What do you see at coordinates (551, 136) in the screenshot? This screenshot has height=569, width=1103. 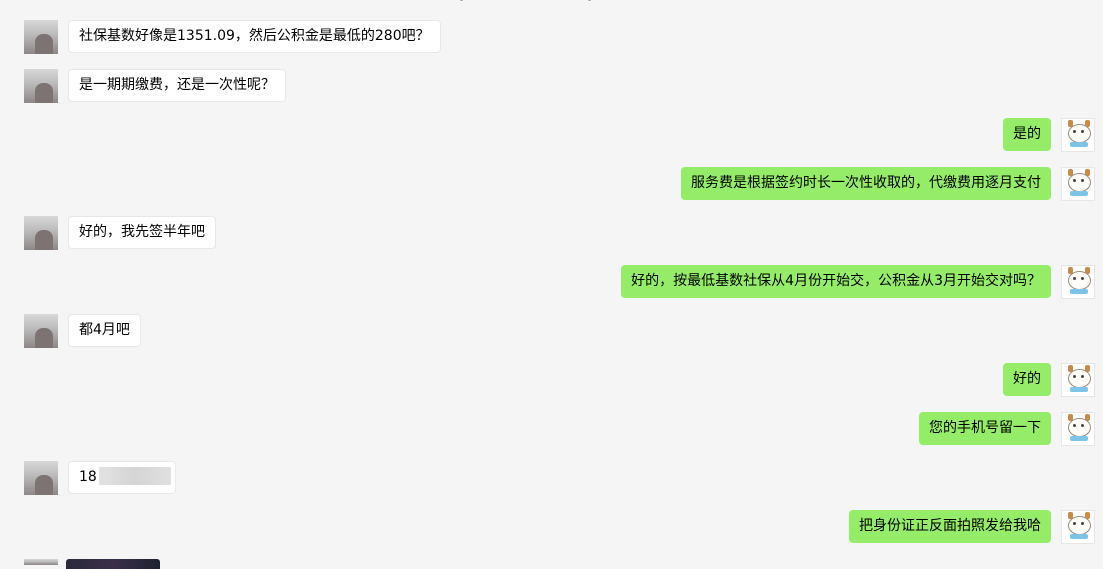 I see `message-row: 是的` at bounding box center [551, 136].